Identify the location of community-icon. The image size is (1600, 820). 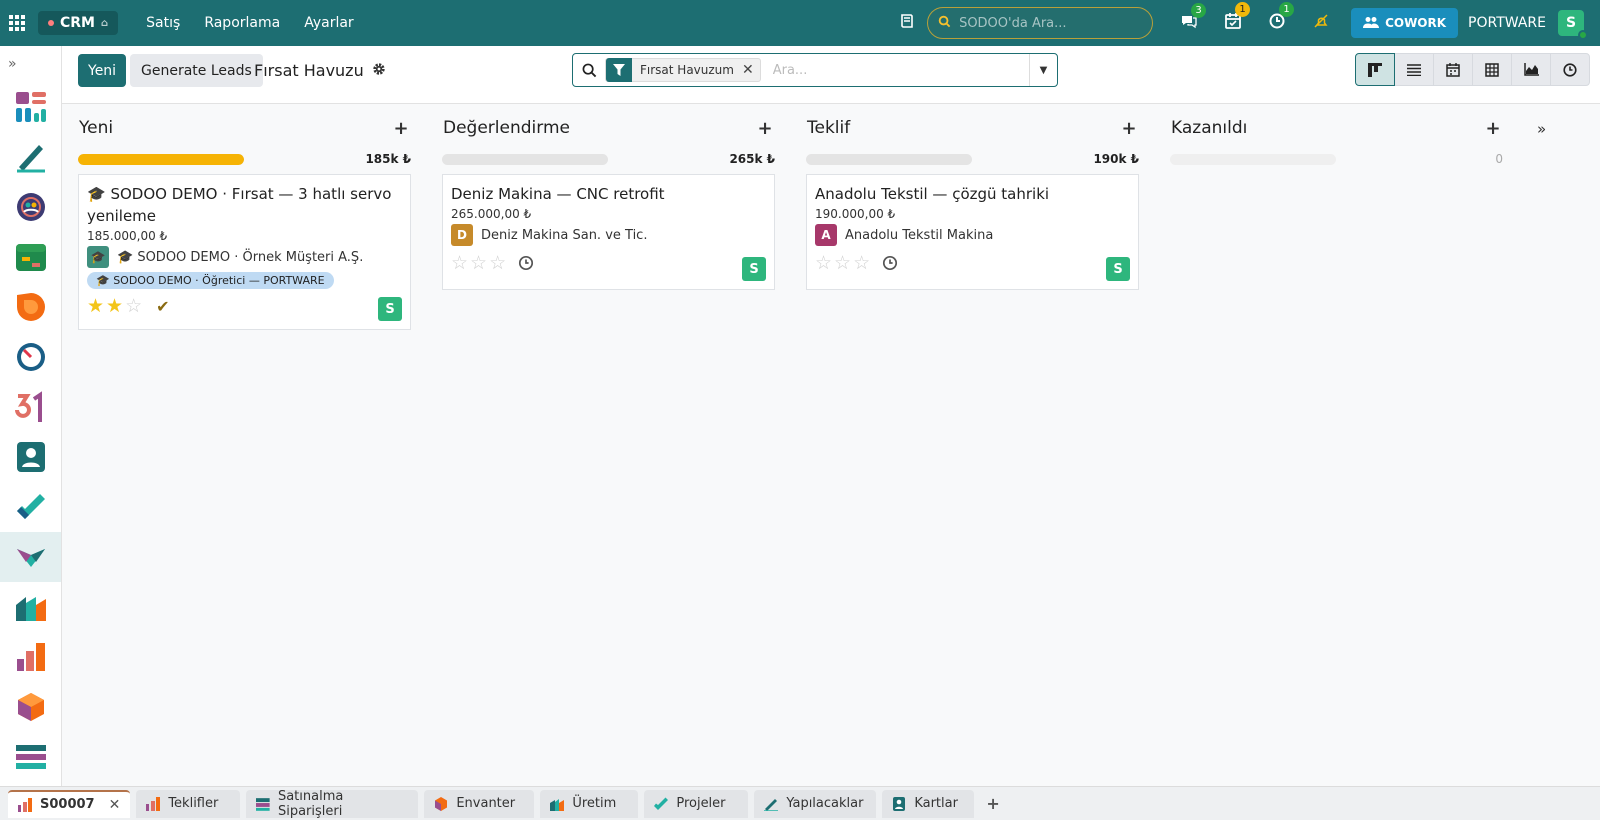
(30, 207).